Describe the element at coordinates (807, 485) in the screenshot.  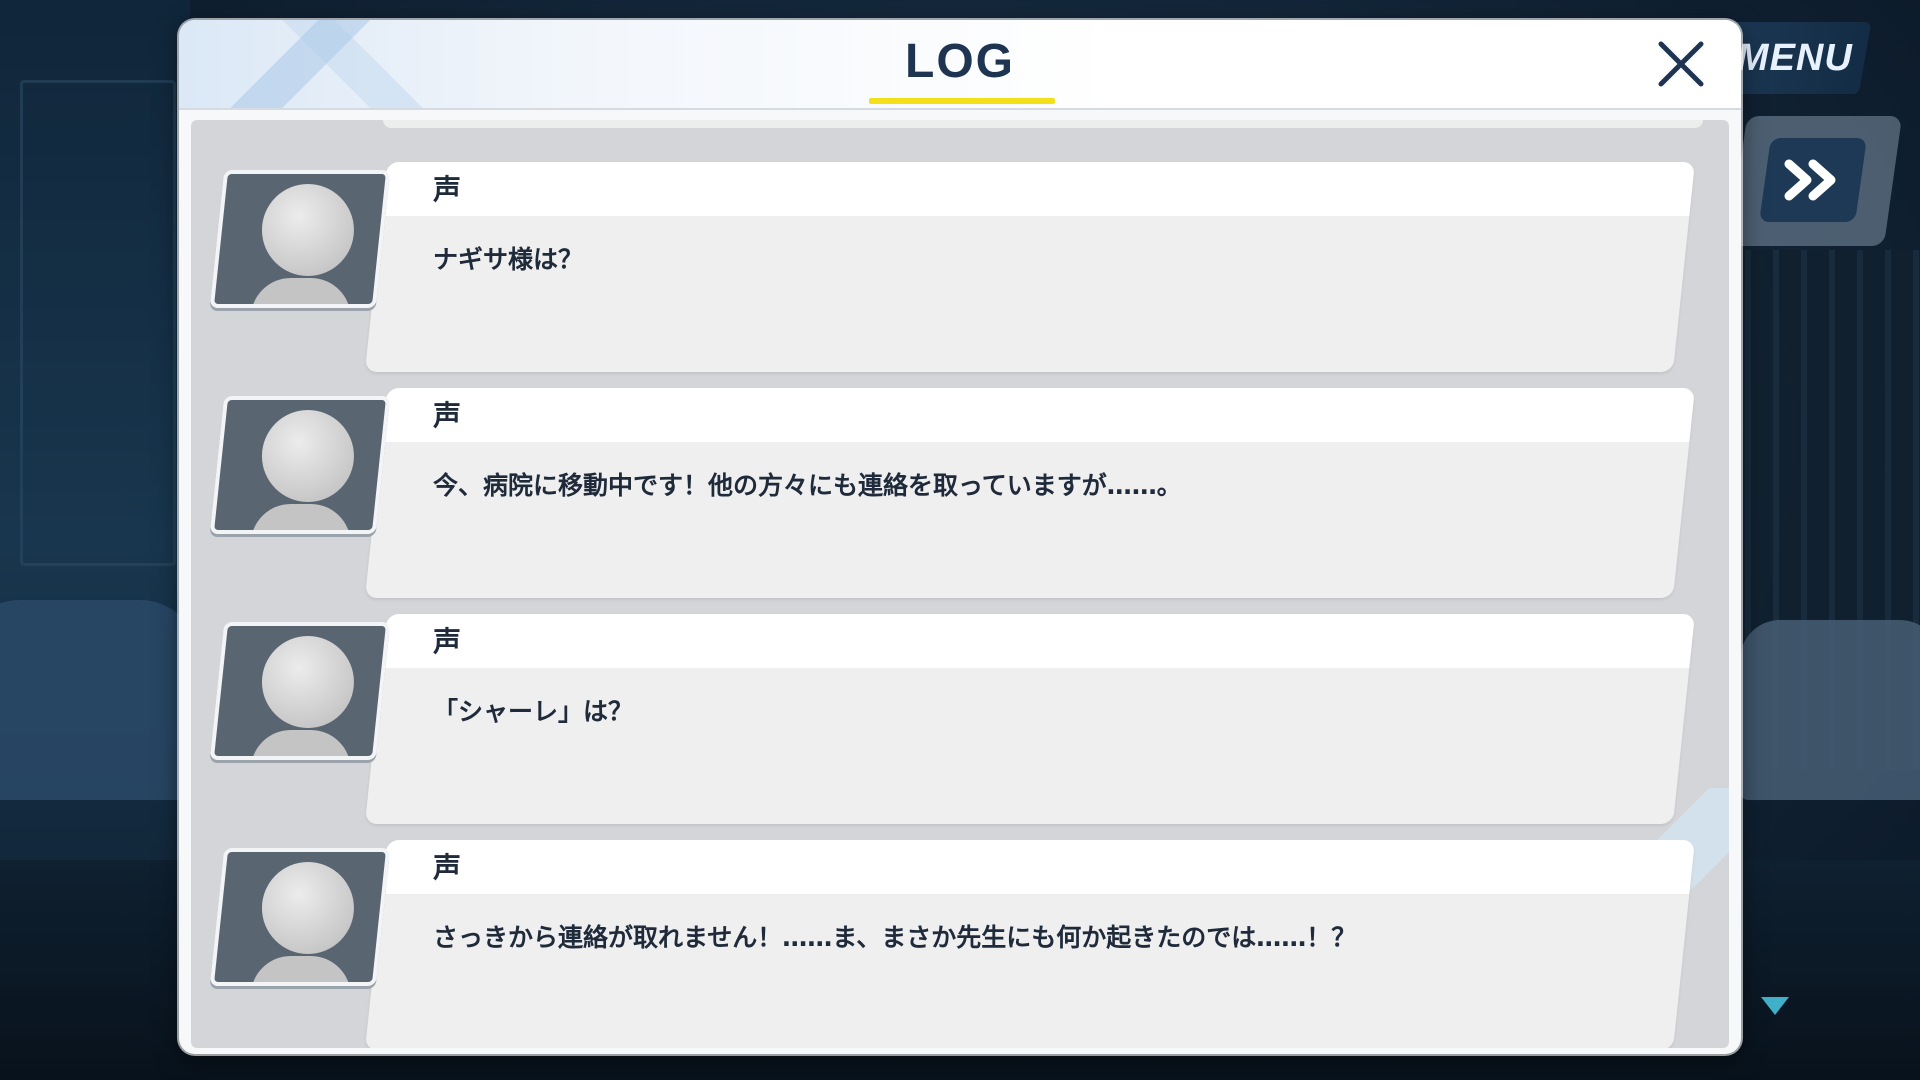
I see `dialogue-text: 今、病院に移動中です！他の方々にも連絡を取っていますが……。` at that location.